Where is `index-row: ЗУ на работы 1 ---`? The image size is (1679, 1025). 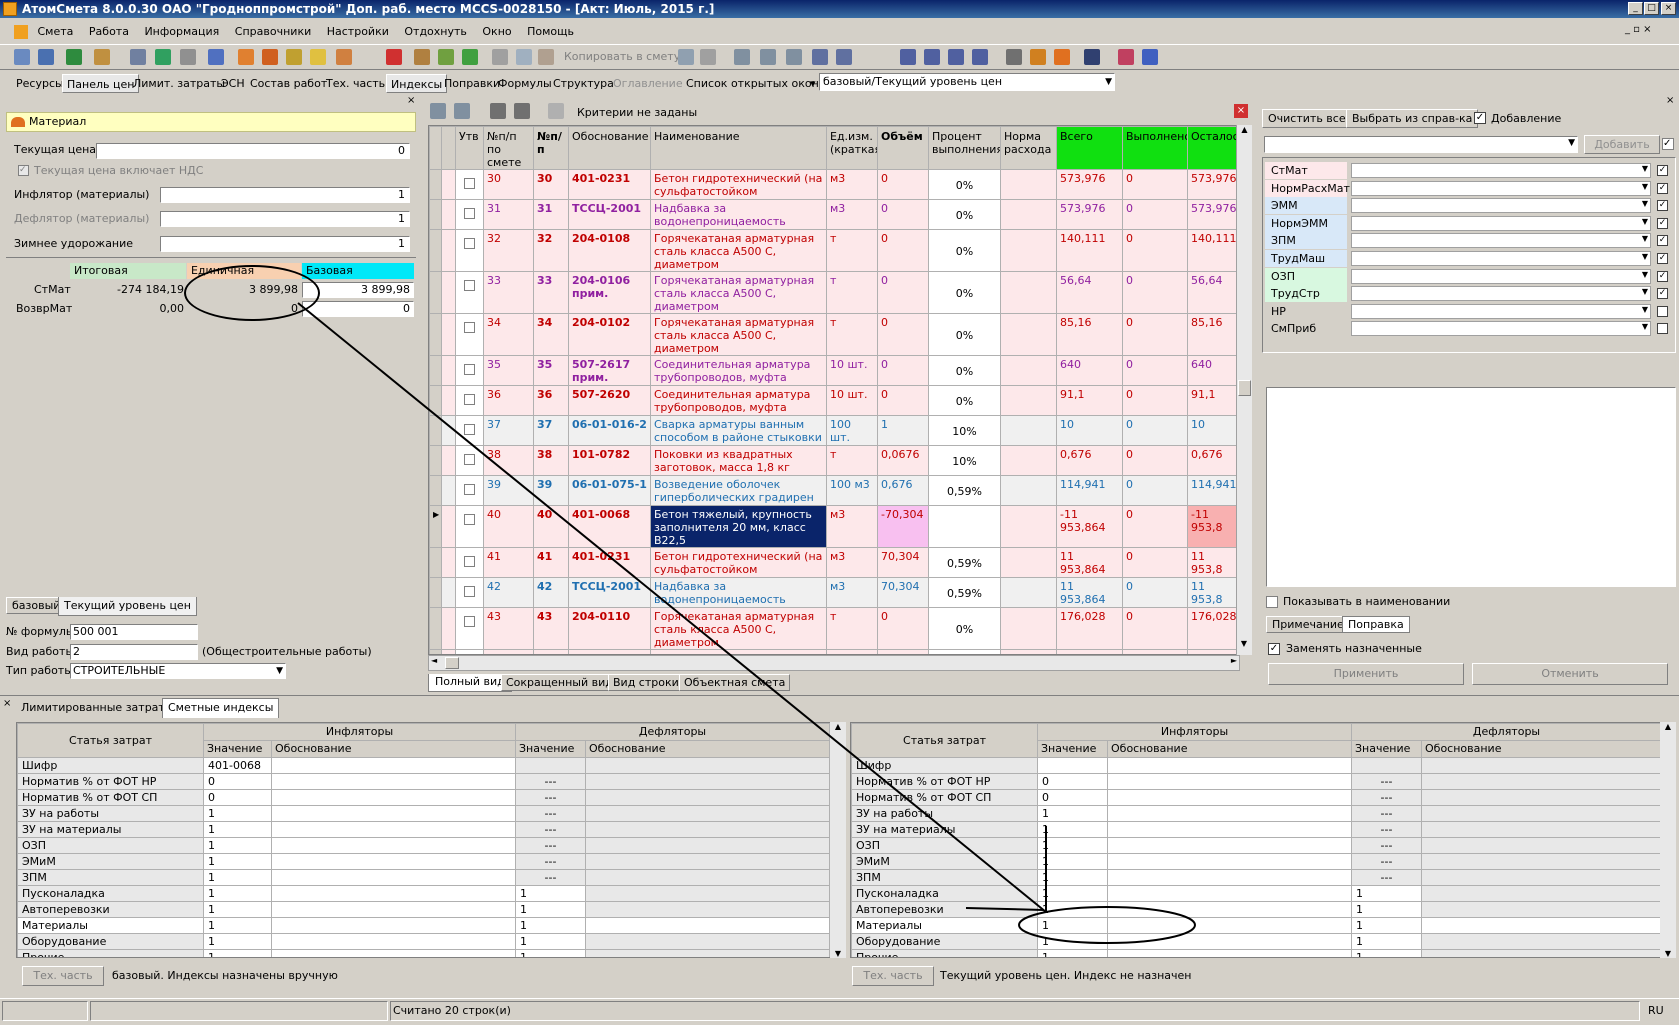
index-row: ЗУ на работы 1 --- is located at coordinates (424, 813).